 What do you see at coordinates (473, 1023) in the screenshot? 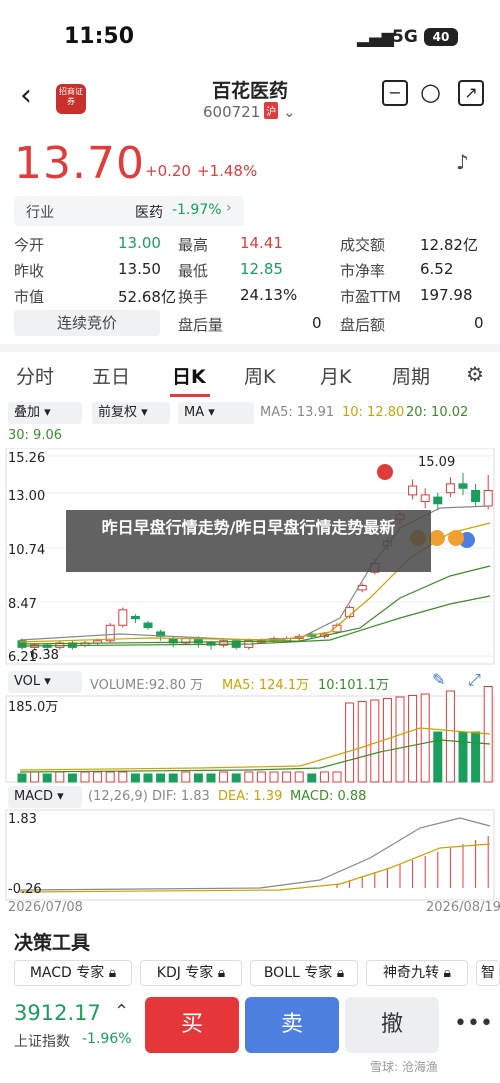
I see `more-icon: •••` at bounding box center [473, 1023].